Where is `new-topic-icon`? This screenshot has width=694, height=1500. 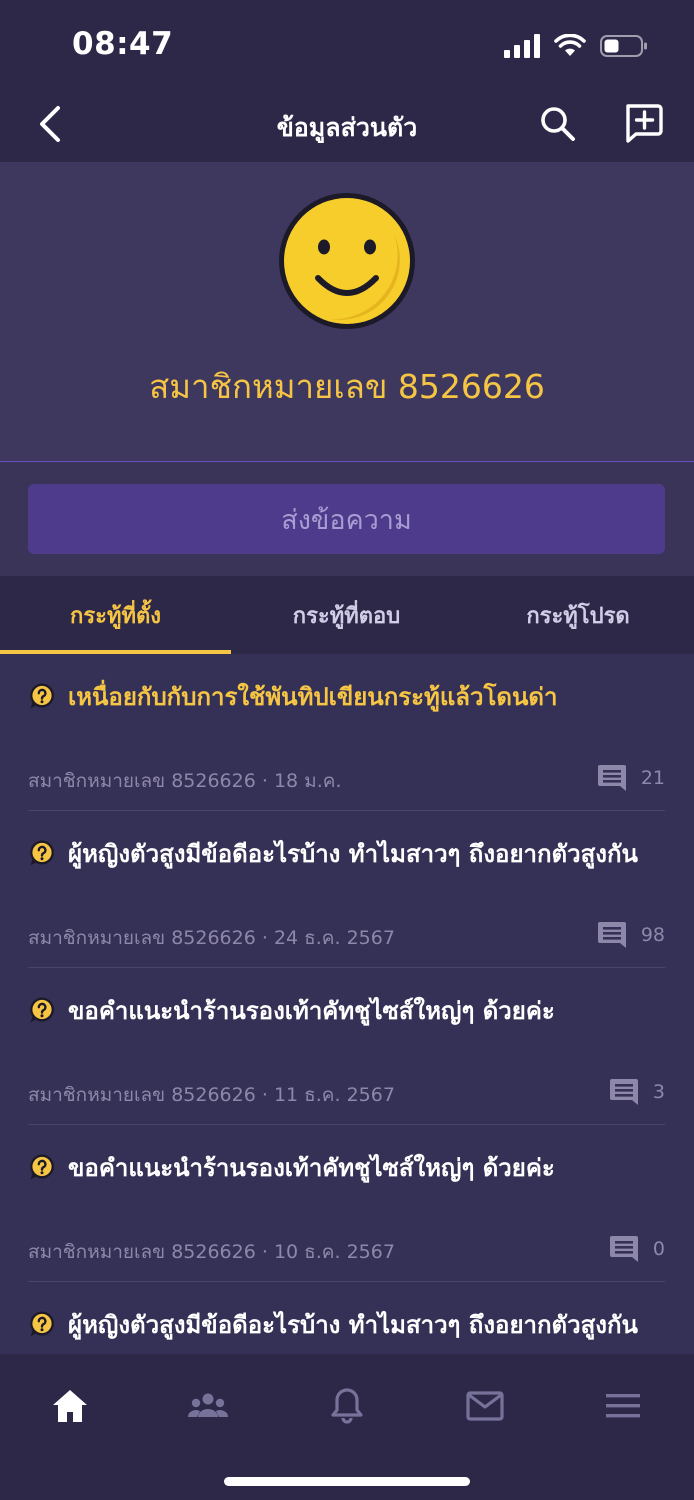 new-topic-icon is located at coordinates (643, 123).